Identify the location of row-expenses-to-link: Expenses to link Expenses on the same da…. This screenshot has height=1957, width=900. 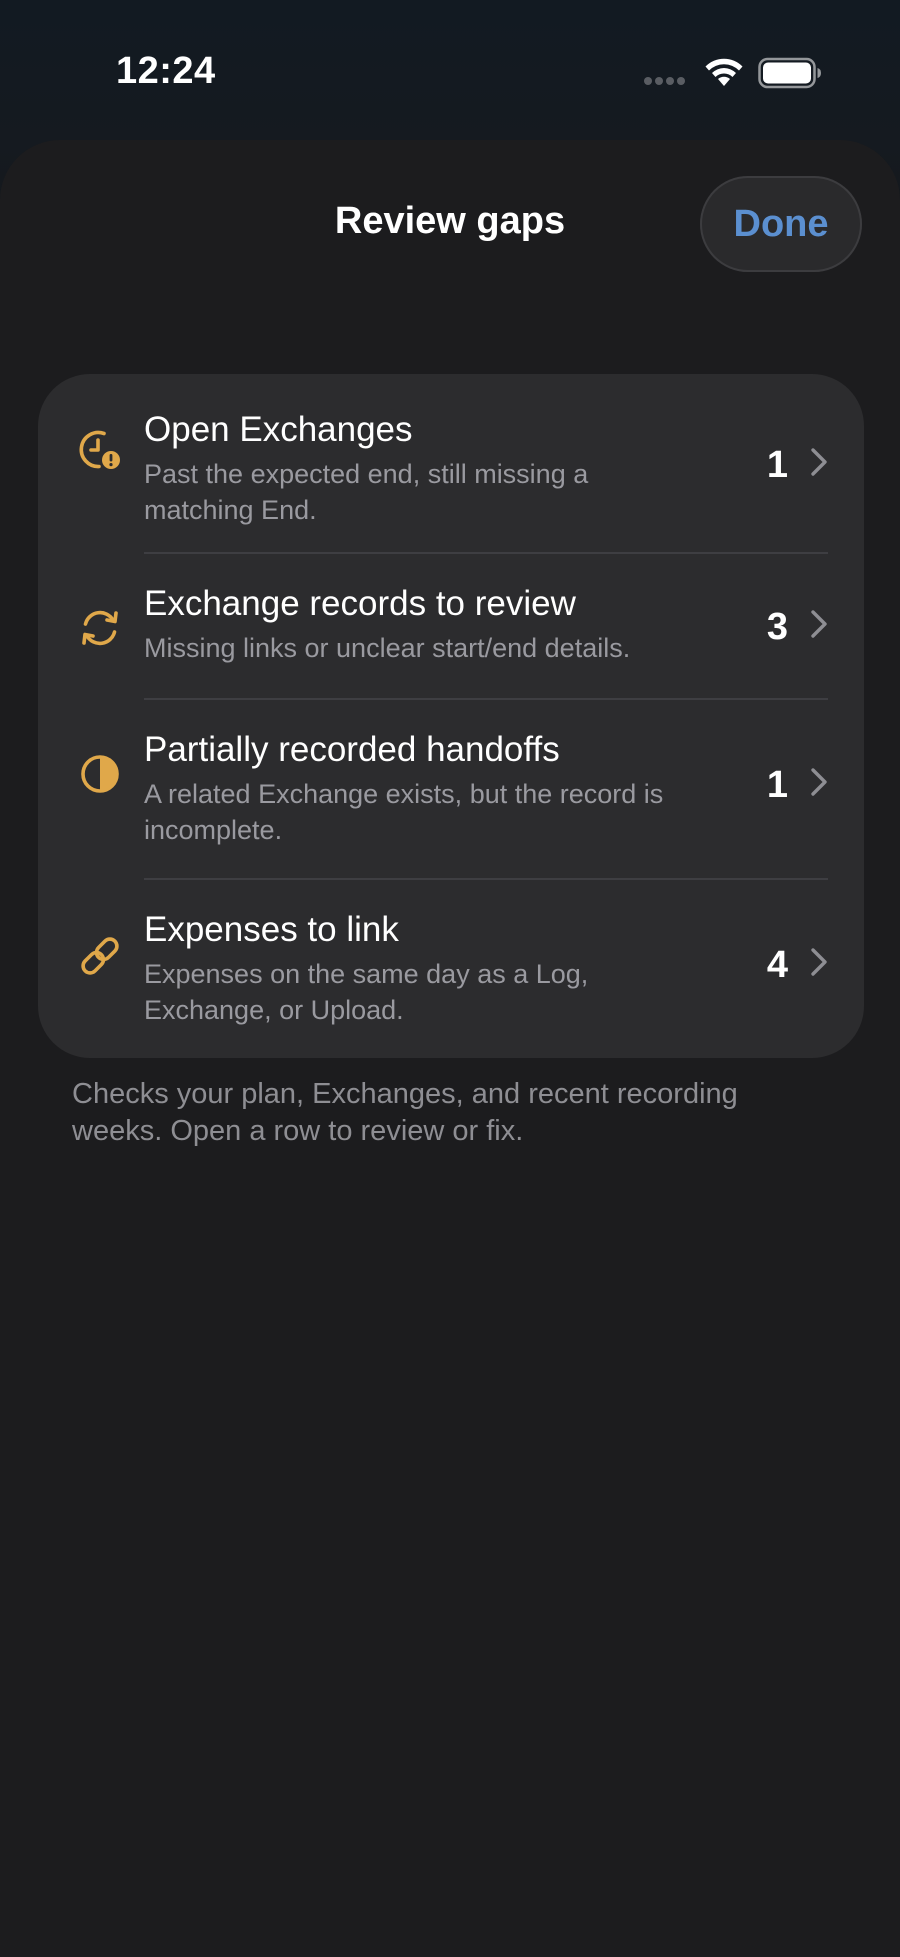
(451, 969).